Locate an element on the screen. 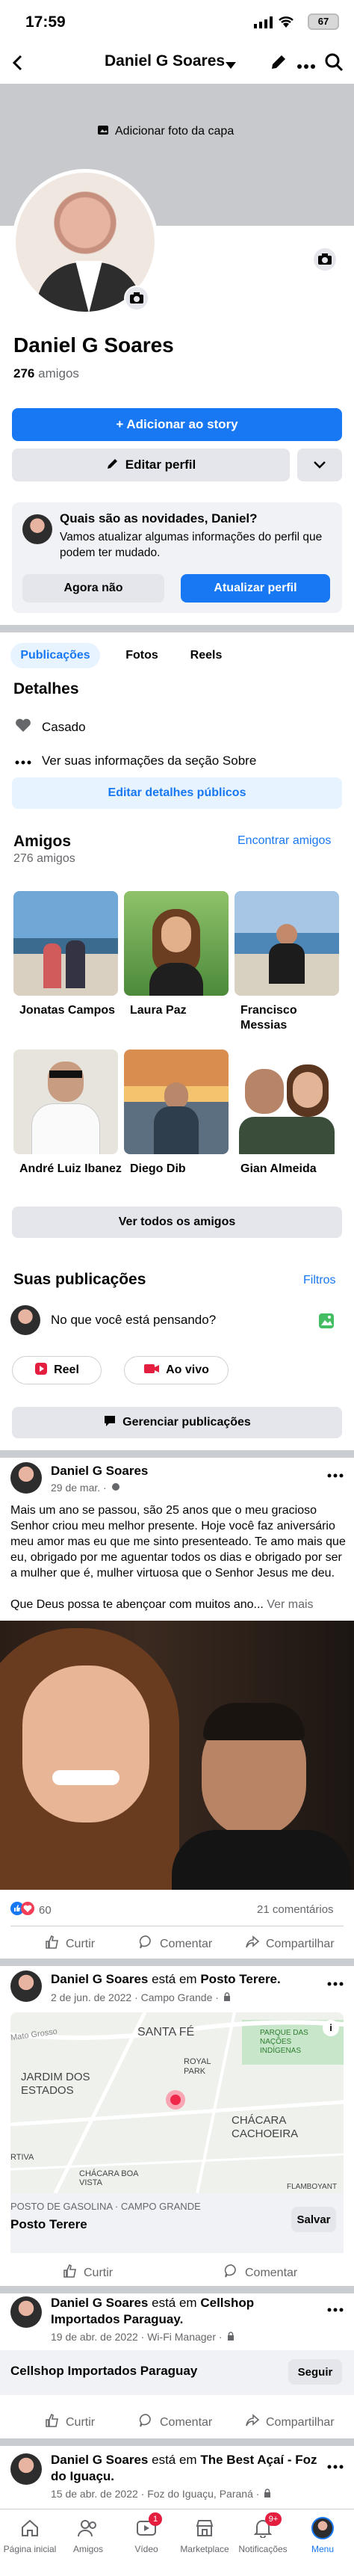 Image resolution: width=354 pixels, height=2576 pixels. friend-name: André Luiz Ibanez is located at coordinates (71, 1169).